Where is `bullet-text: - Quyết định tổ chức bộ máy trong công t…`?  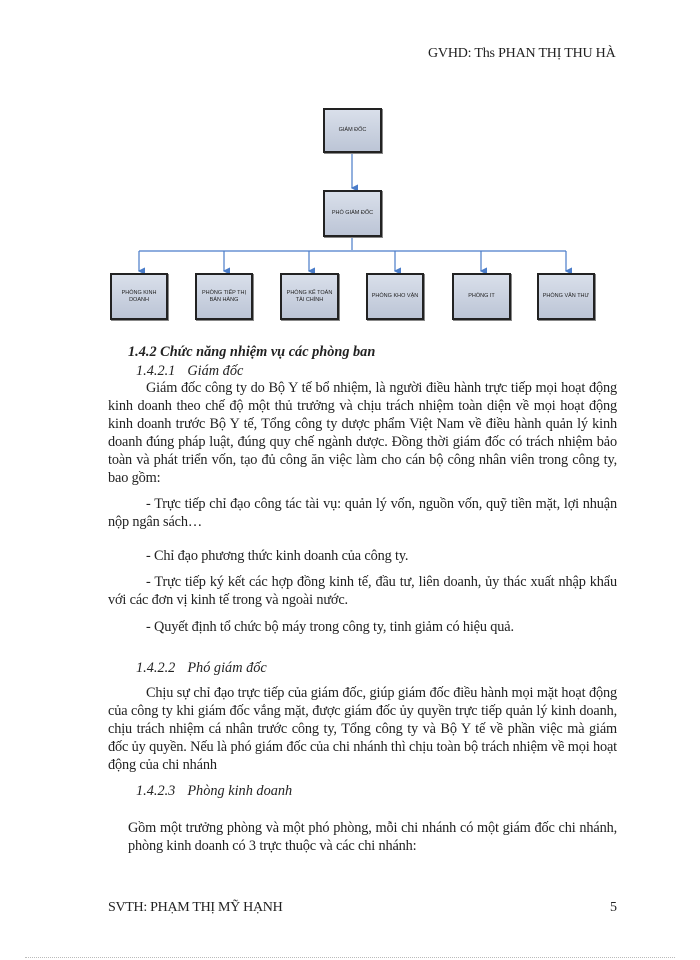
bullet-text: - Quyết định tổ chức bộ máy trong công t… is located at coordinates (330, 627).